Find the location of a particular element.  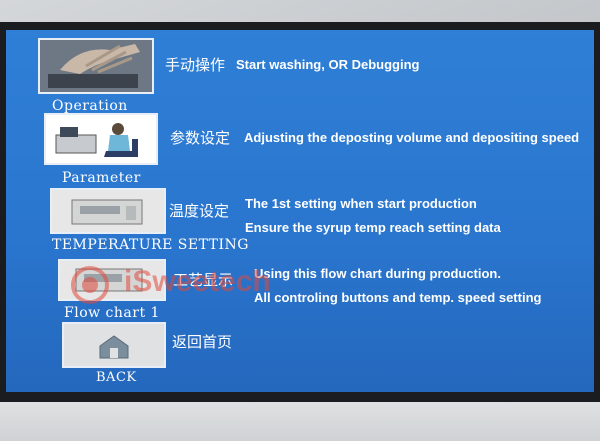

flow-chart-desc-line1: Using this flow chart during production. is located at coordinates (377, 273).